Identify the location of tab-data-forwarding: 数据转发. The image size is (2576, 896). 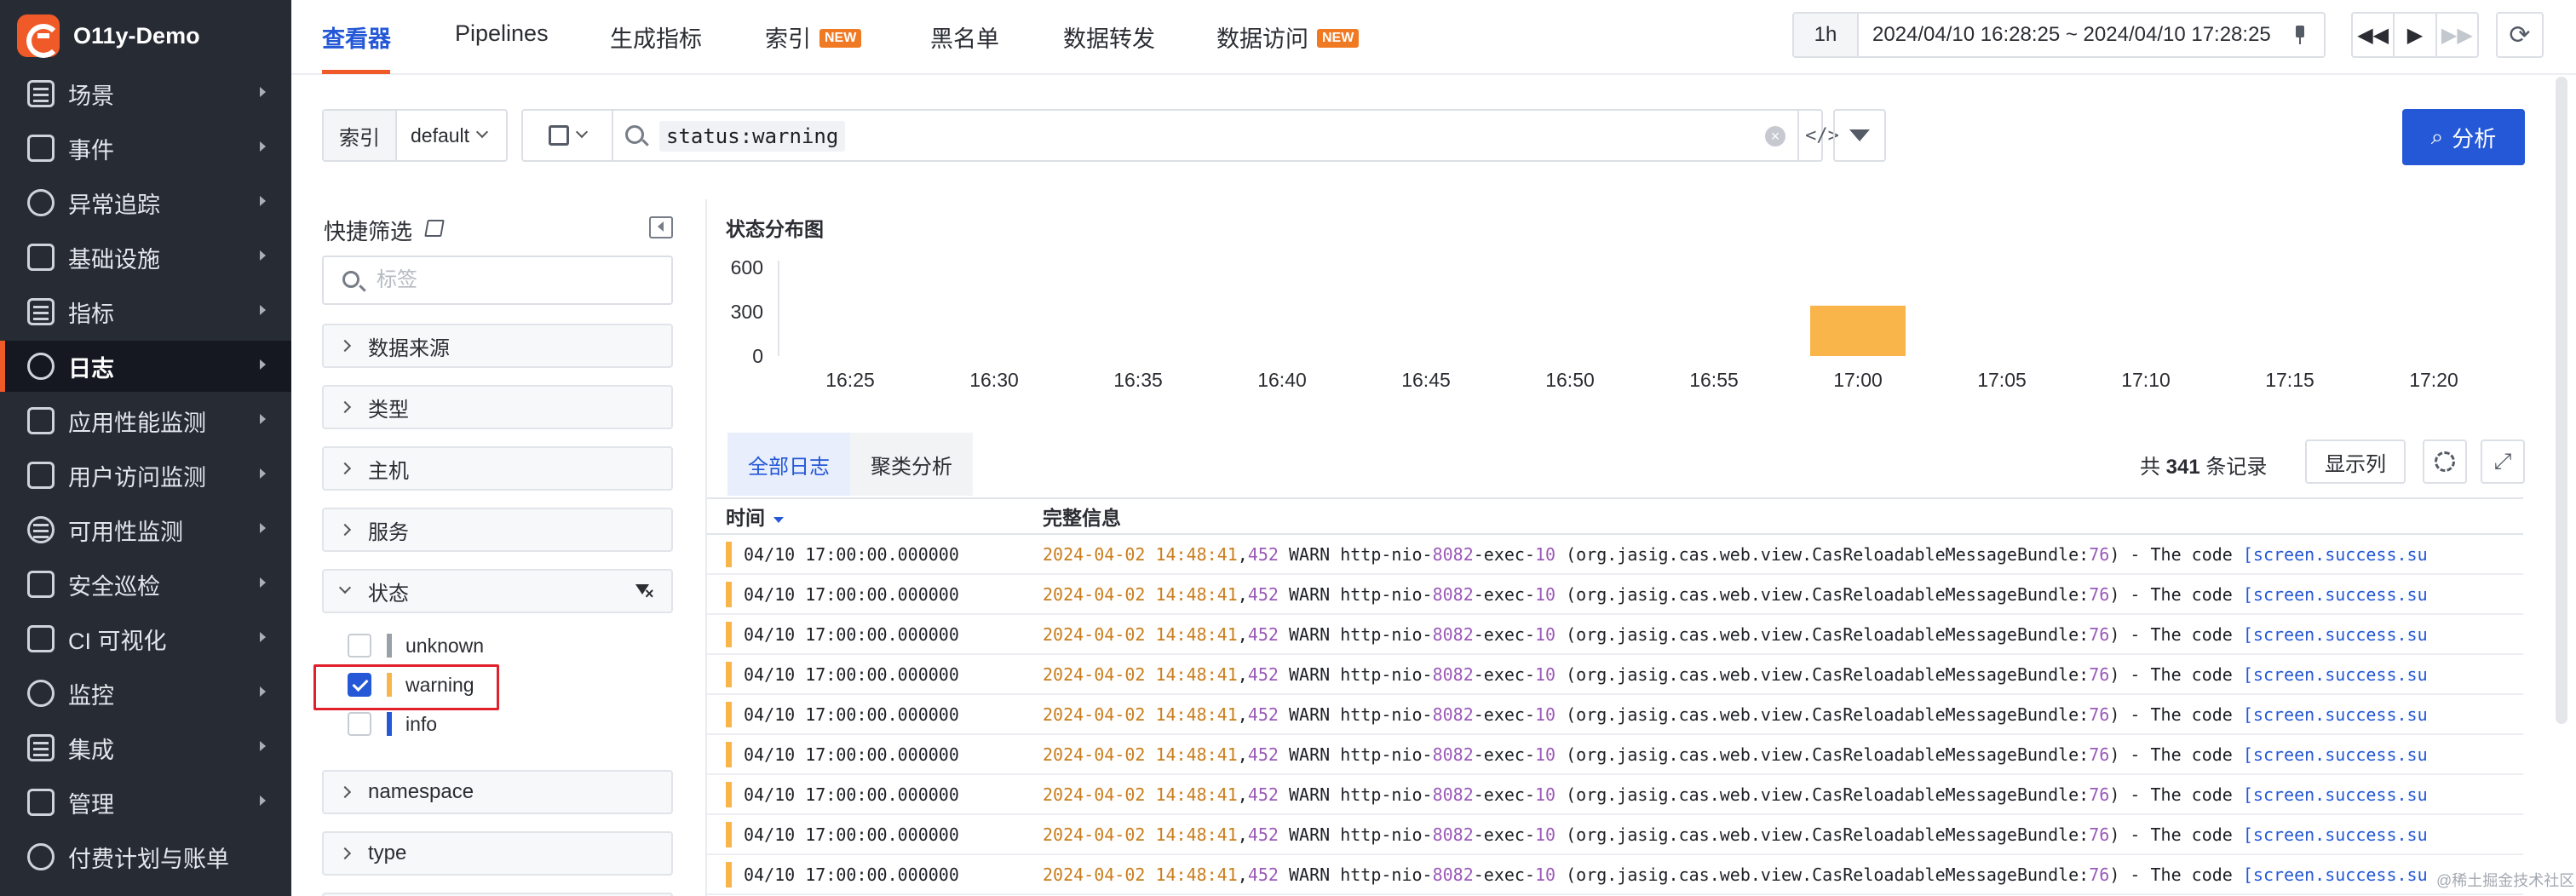
(1109, 37).